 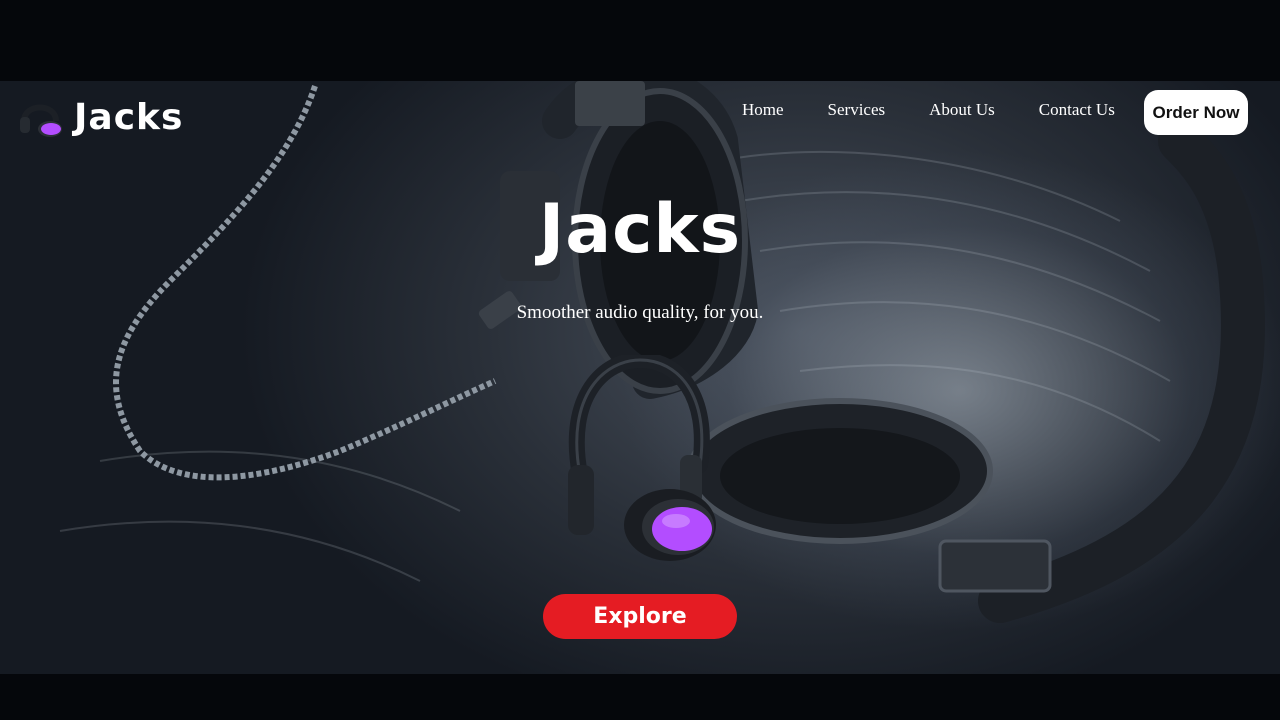 What do you see at coordinates (640, 697) in the screenshot?
I see `bottom-letterbox` at bounding box center [640, 697].